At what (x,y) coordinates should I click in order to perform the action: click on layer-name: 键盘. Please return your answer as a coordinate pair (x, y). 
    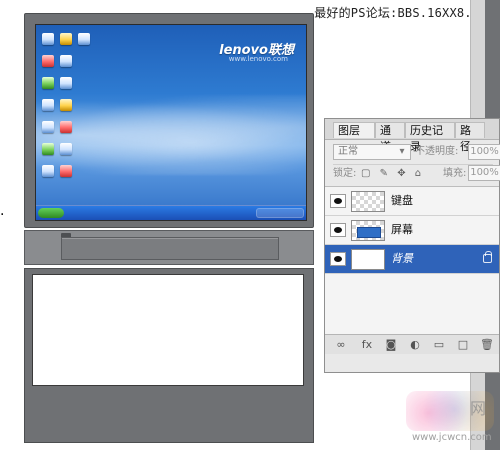
    Looking at the image, I should click on (402, 200).